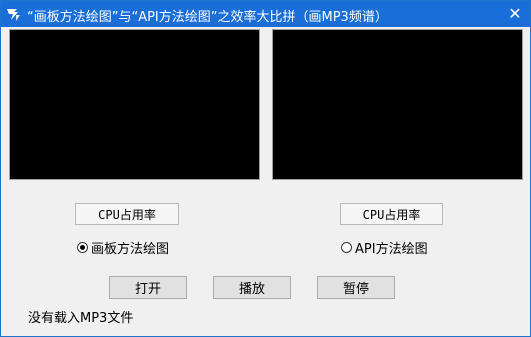  I want to click on close-icon: ✕, so click(514, 13).